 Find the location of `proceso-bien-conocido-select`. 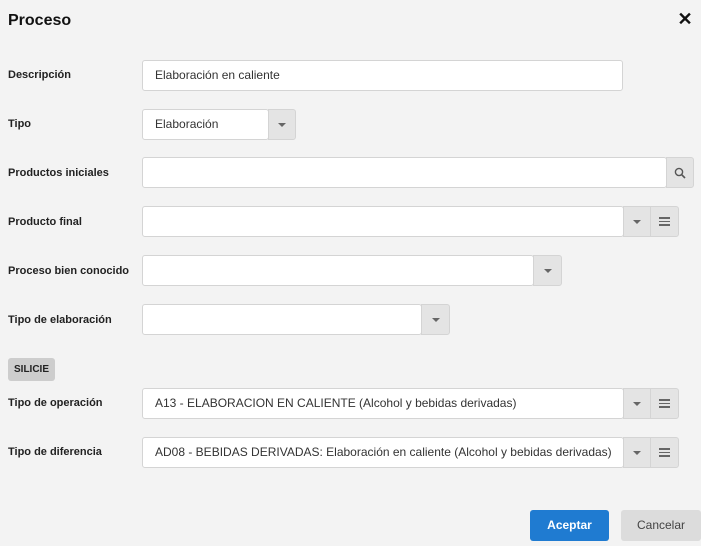

proceso-bien-conocido-select is located at coordinates (338, 270).